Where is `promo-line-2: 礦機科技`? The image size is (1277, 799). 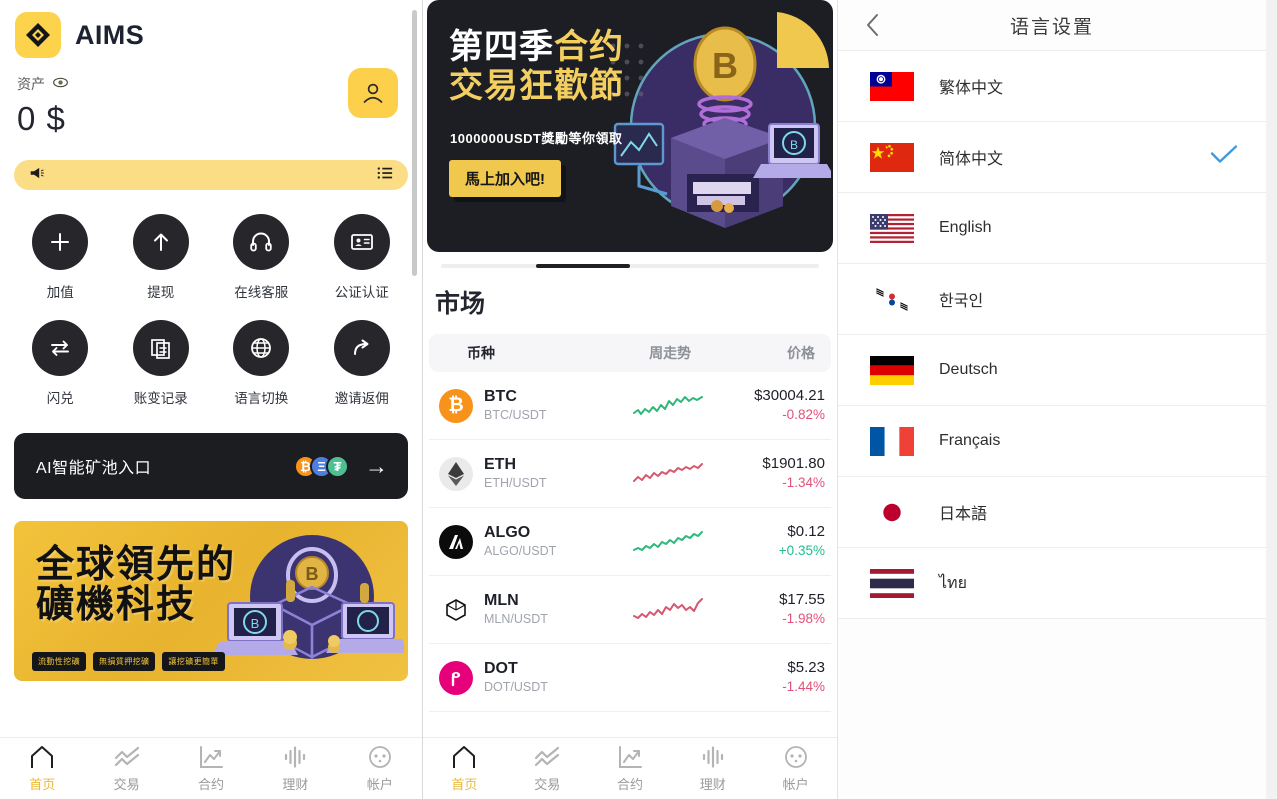 promo-line-2: 礦機科技 is located at coordinates (116, 605).